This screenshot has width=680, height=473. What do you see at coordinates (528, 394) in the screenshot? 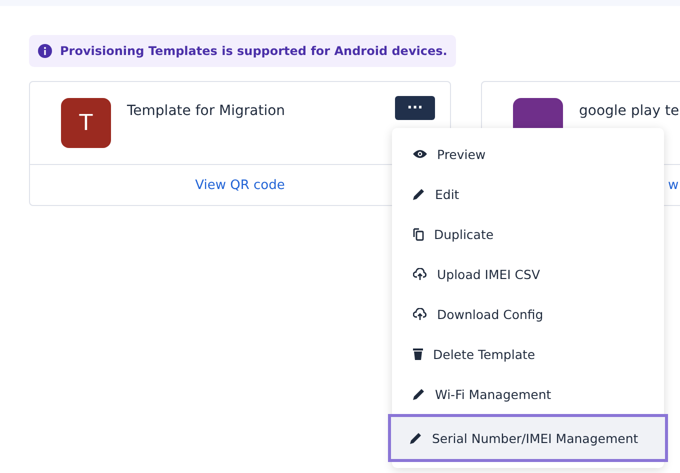
I see `menu-item: Wi-Fi Management` at bounding box center [528, 394].